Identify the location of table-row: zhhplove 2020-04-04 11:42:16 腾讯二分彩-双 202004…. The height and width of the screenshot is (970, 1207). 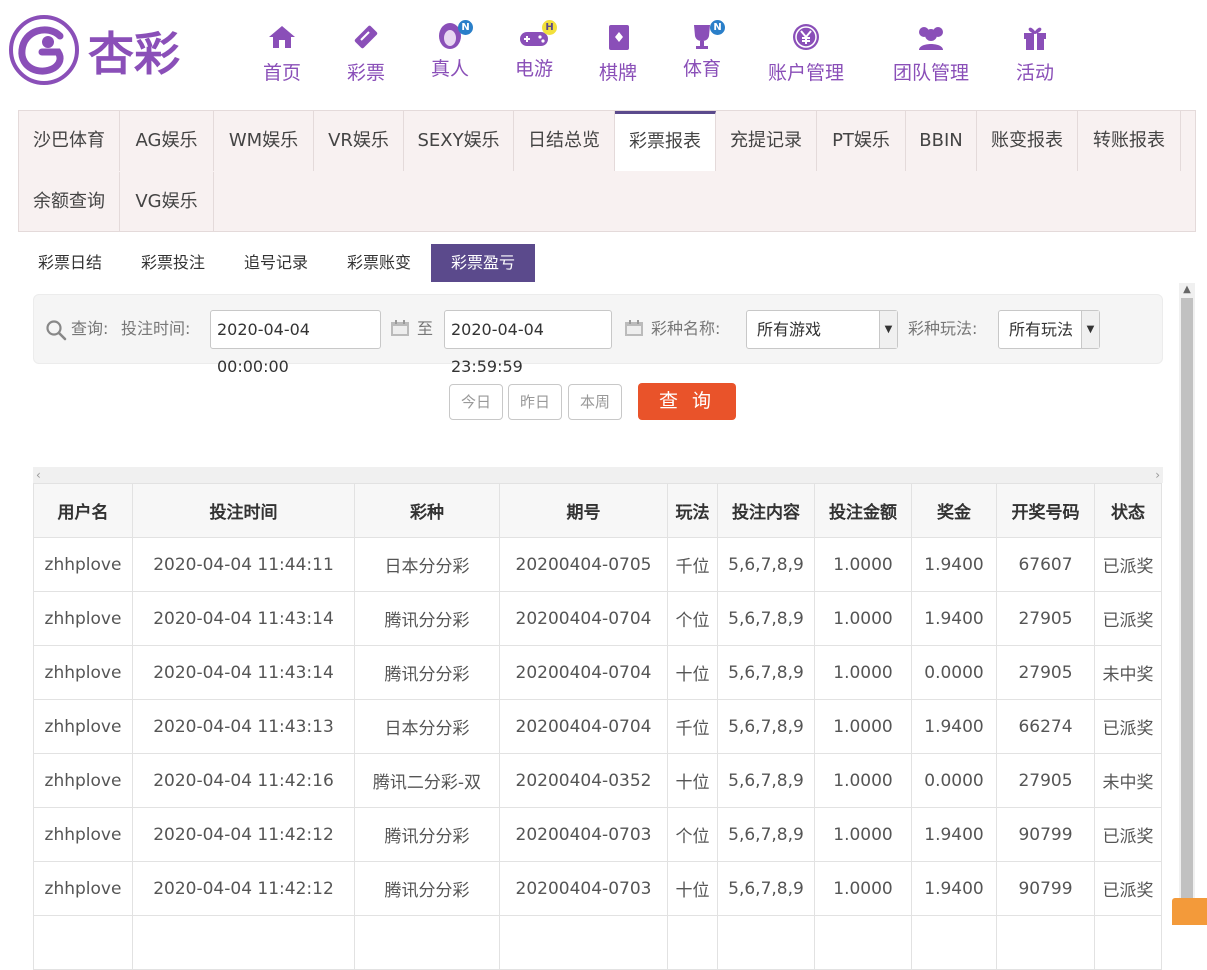
(597, 780).